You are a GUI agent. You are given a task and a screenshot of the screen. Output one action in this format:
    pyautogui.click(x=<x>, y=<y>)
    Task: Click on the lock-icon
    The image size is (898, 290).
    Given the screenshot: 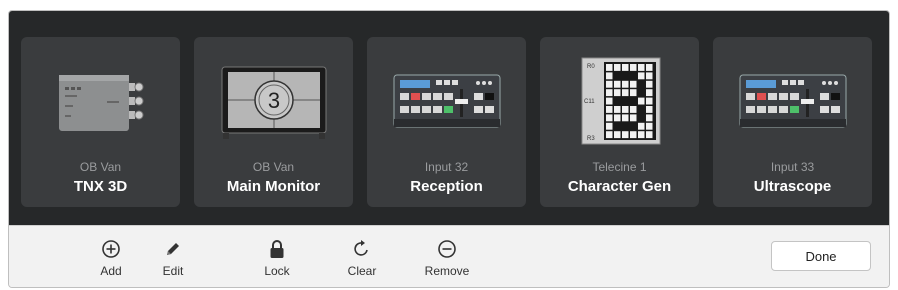 What is the action you would take?
    pyautogui.click(x=277, y=249)
    